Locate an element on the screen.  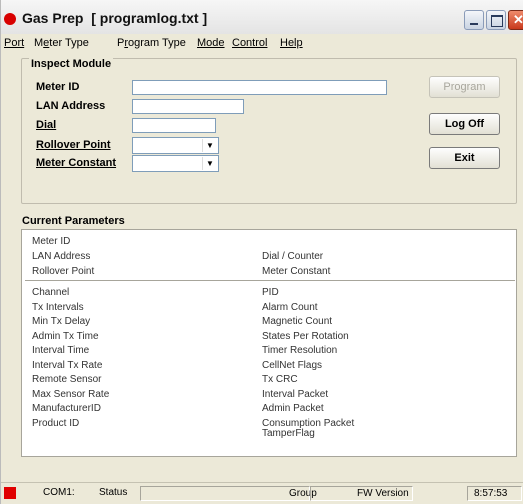
close-button is located at coordinates (515, 20).